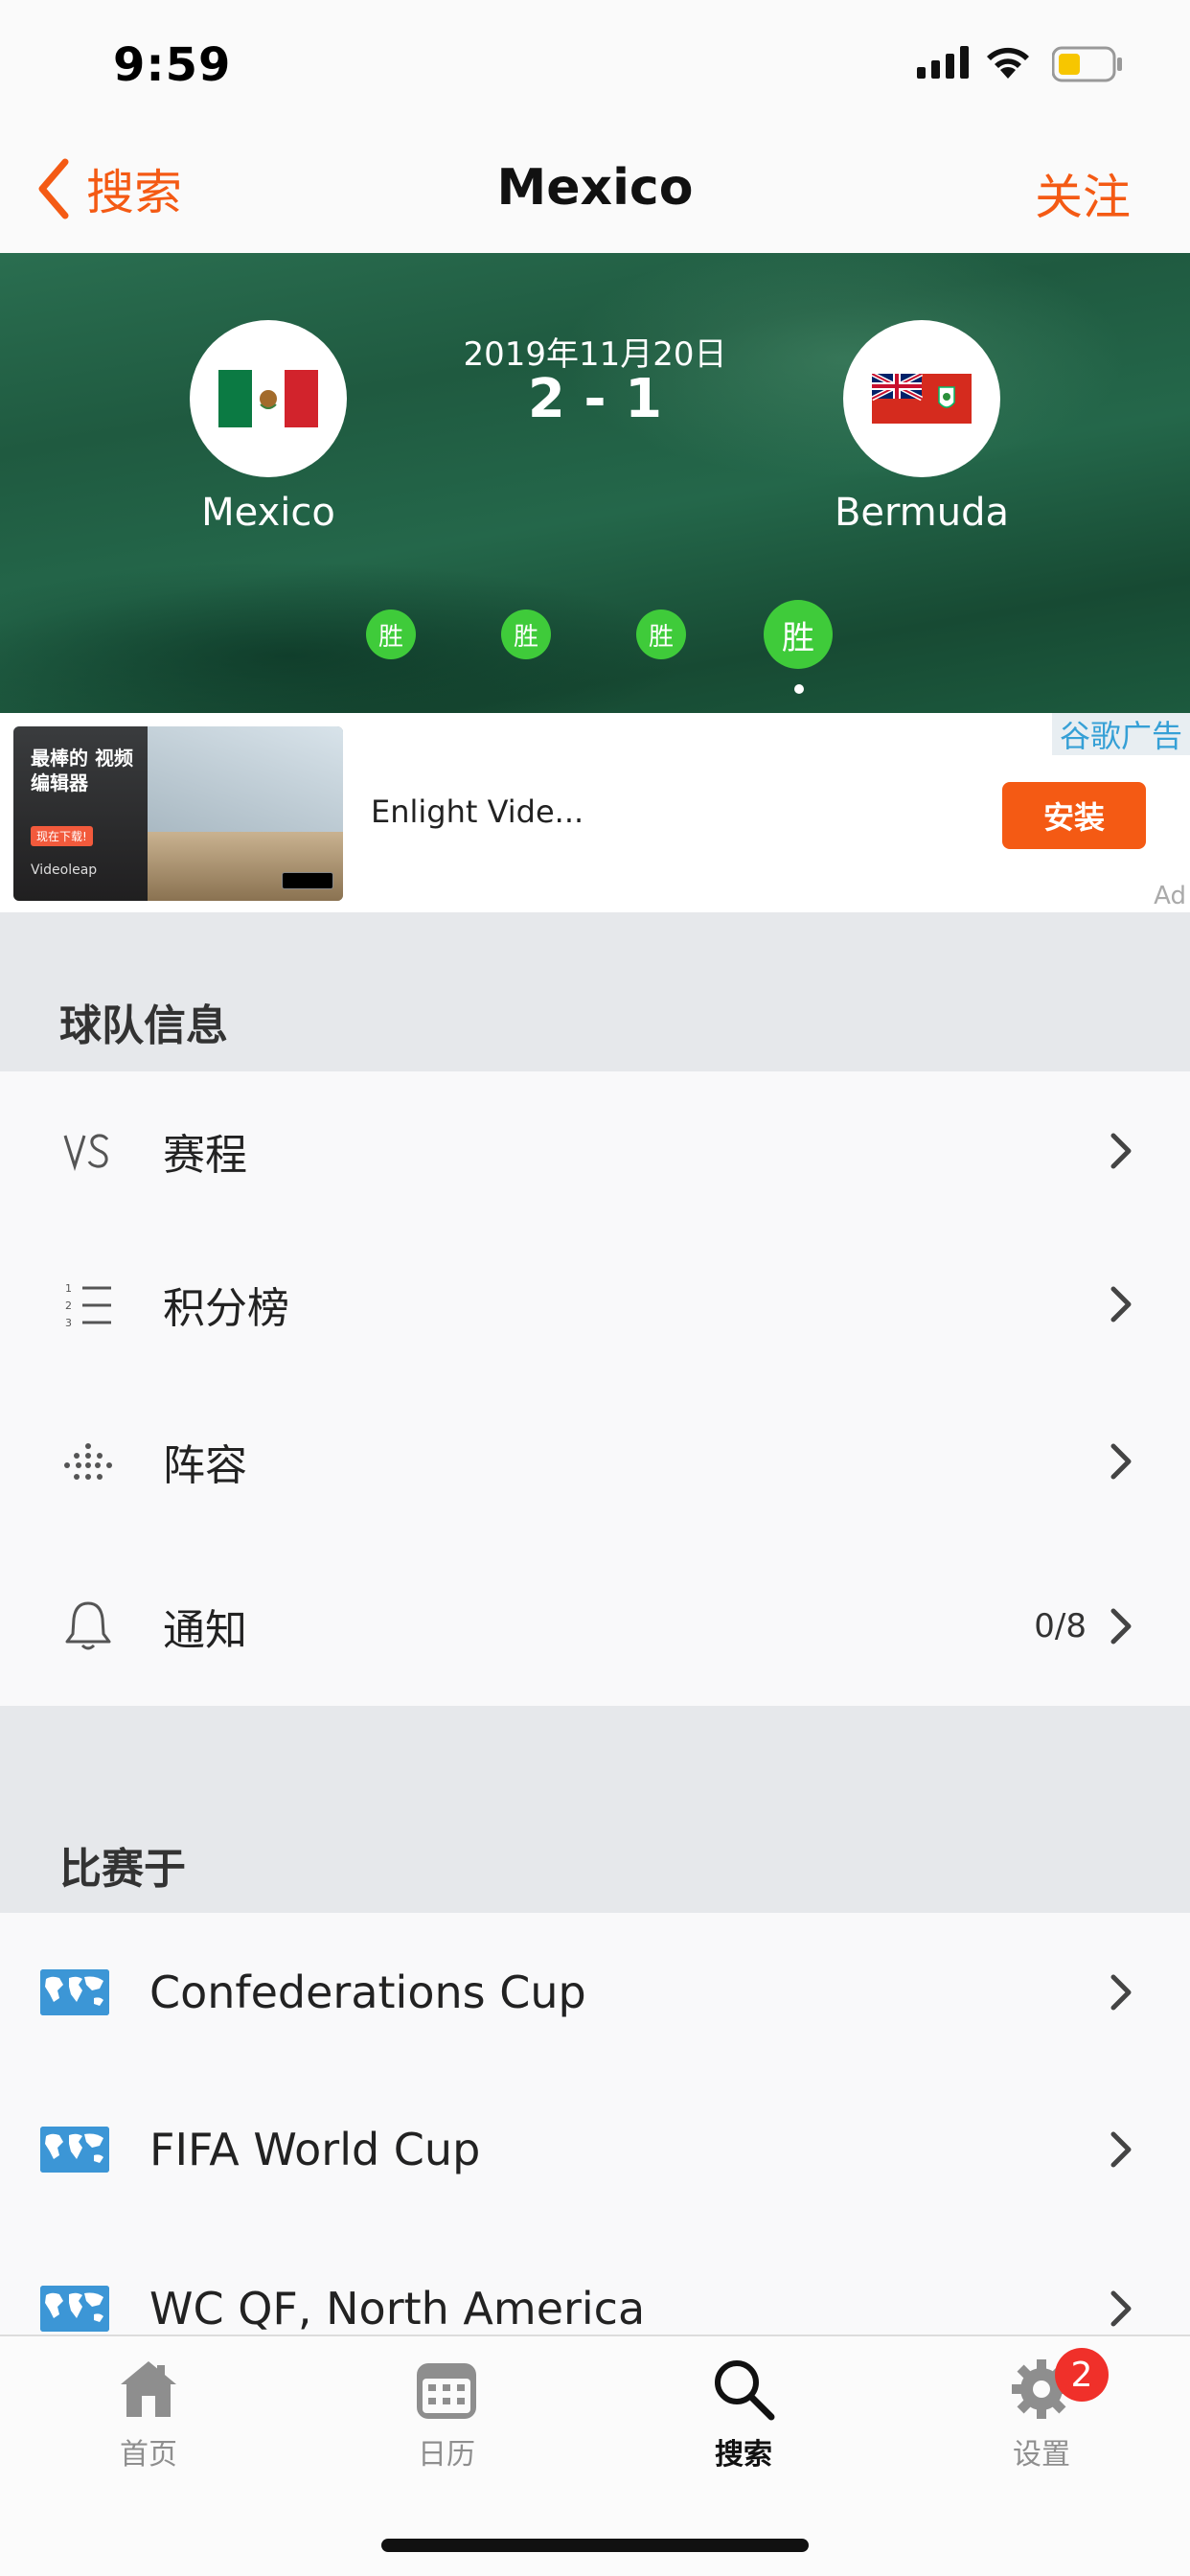 The width and height of the screenshot is (1190, 2576). What do you see at coordinates (595, 1626) in the screenshot?
I see `list-item-notifications: 通知 0/8` at bounding box center [595, 1626].